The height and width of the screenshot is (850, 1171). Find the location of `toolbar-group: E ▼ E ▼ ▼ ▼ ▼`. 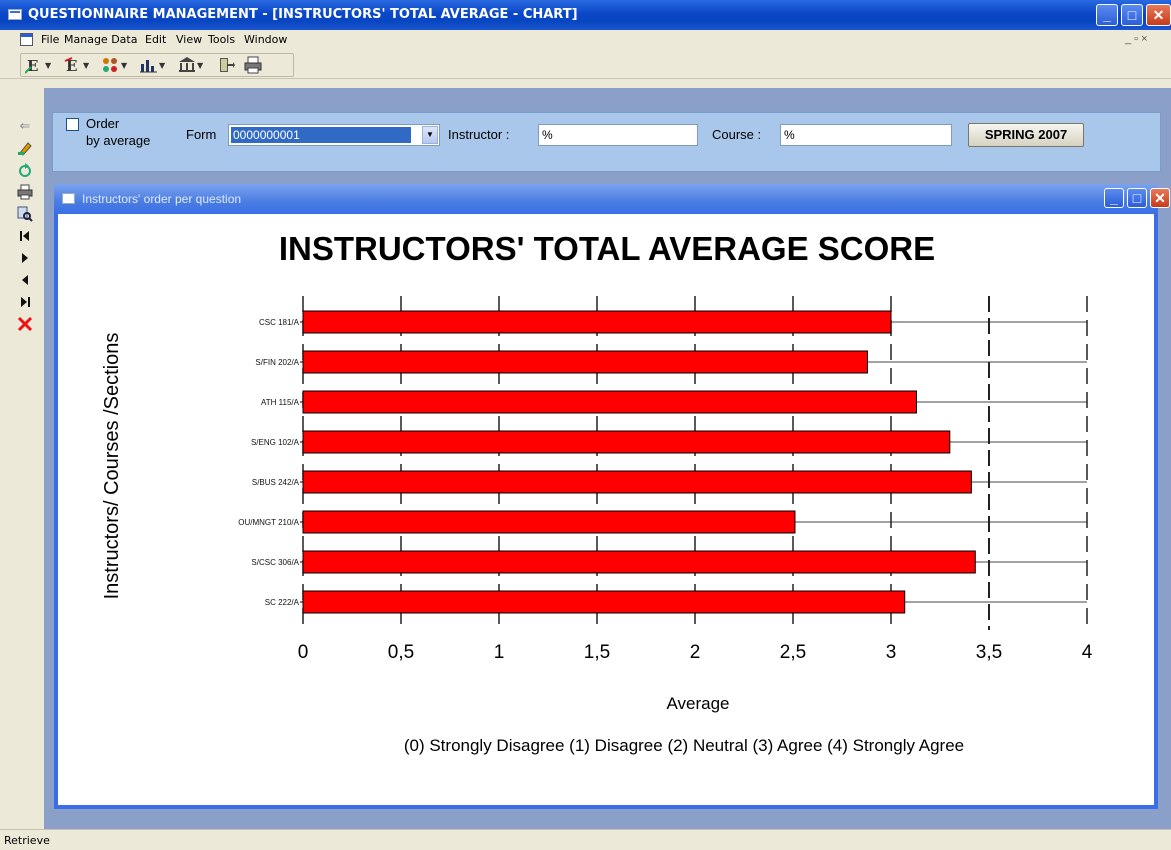

toolbar-group: E ▼ E ▼ ▼ ▼ ▼ is located at coordinates (157, 65).